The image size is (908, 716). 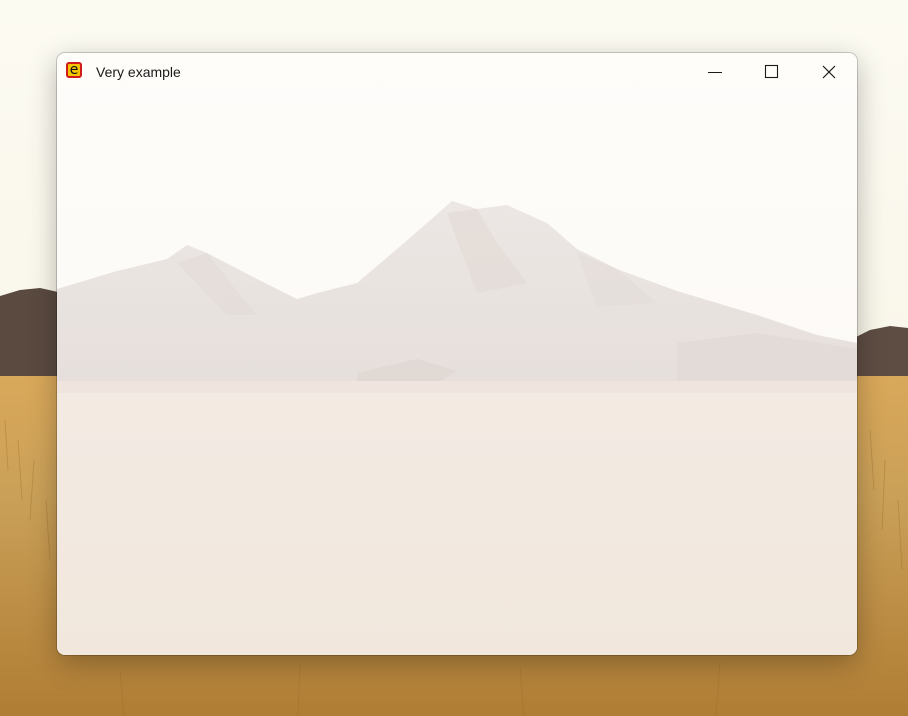 I want to click on maximize-icon, so click(x=771, y=71).